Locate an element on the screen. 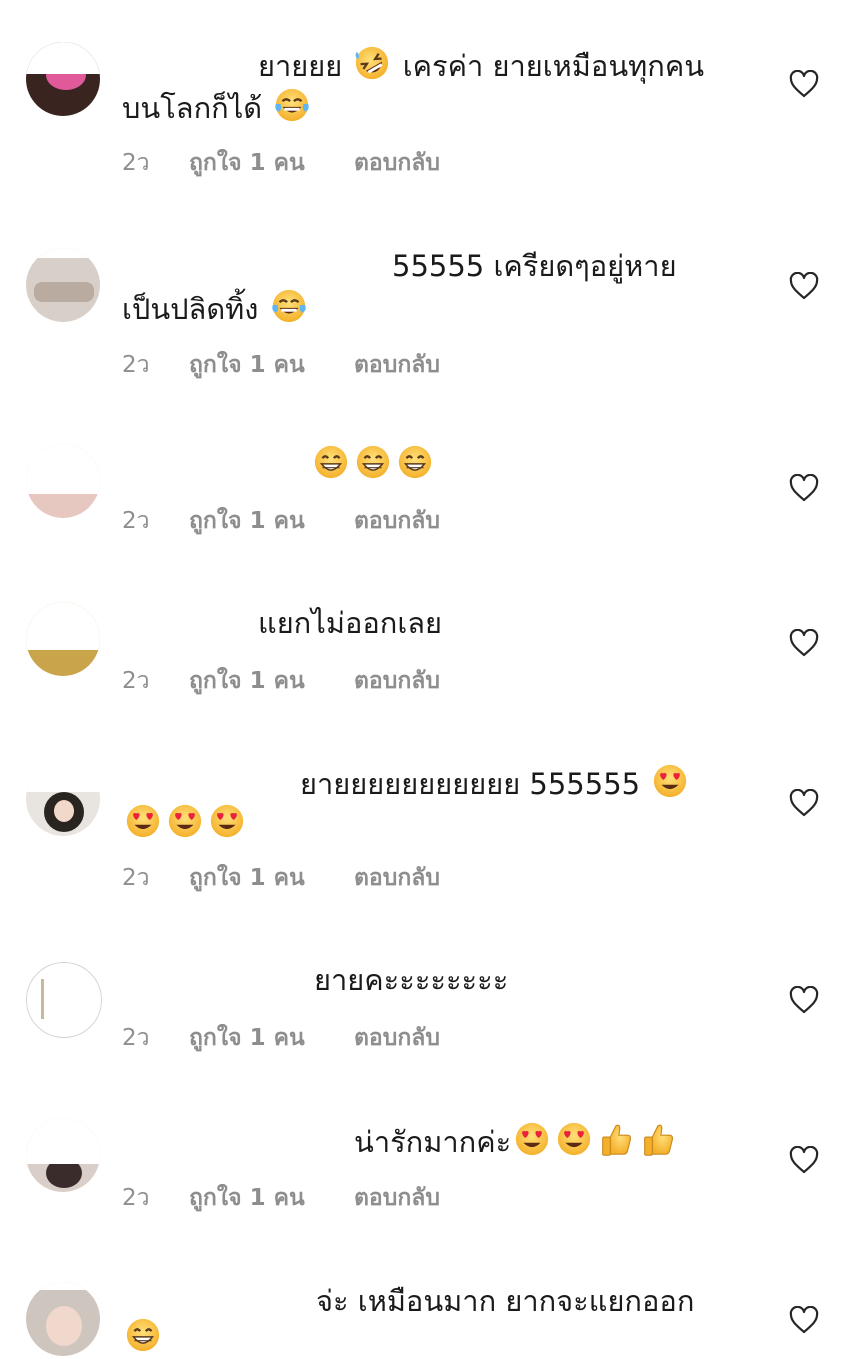  comment-text: ยายยยยยยยยยยย 555555 is located at coordinates (495, 783).